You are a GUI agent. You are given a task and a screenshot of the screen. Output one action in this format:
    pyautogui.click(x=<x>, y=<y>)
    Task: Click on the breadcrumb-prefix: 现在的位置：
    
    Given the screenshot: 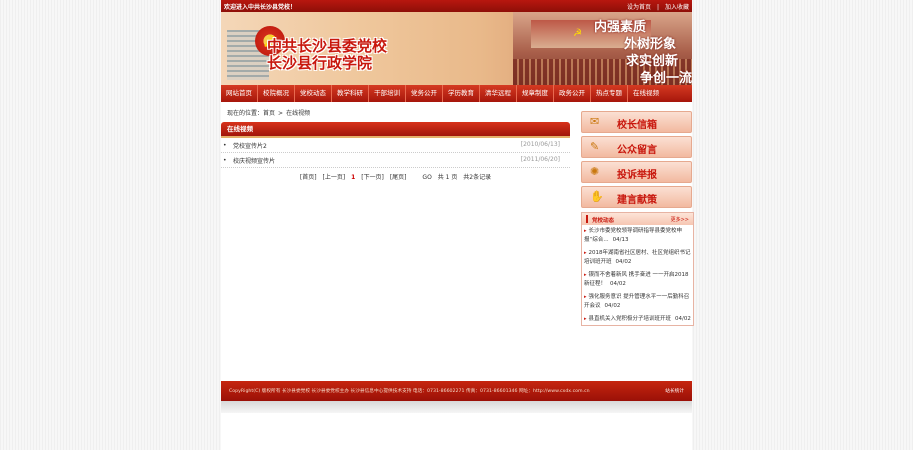 What is the action you would take?
    pyautogui.click(x=245, y=113)
    